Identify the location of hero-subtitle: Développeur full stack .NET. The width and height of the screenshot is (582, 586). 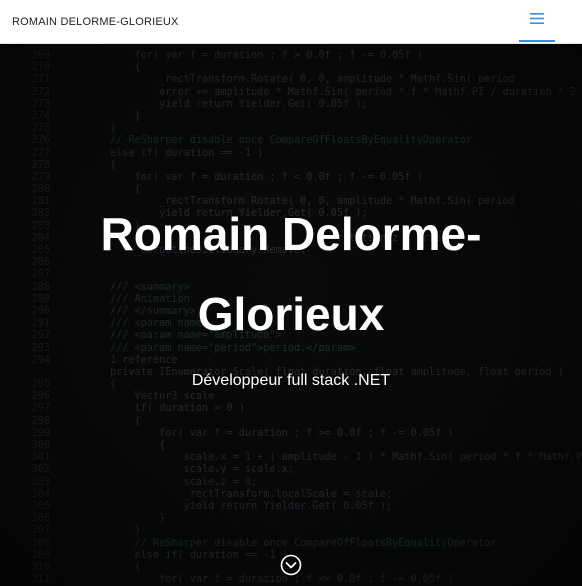
(291, 380).